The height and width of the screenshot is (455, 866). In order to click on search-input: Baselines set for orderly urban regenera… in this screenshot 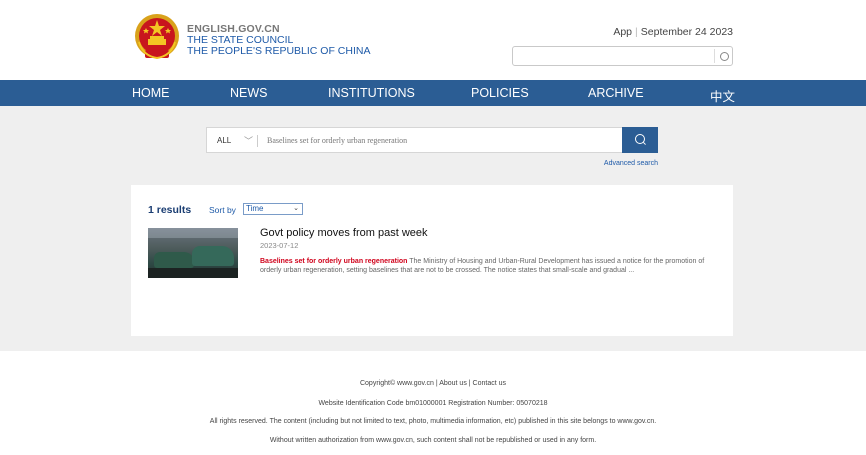, I will do `click(337, 140)`.